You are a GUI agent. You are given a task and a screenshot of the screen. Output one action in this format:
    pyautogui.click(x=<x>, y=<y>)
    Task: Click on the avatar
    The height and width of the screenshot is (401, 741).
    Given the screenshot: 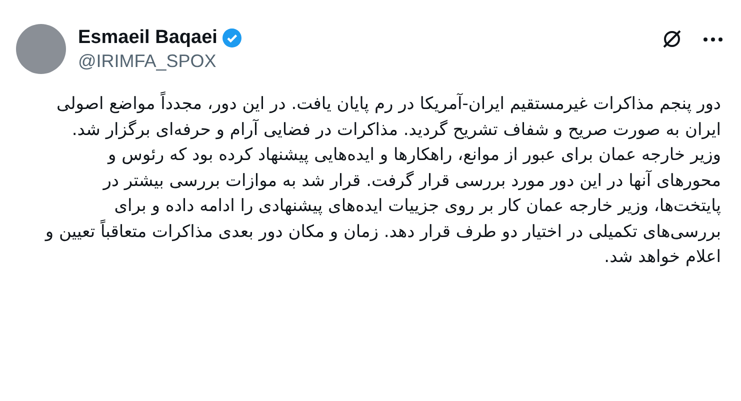 What is the action you would take?
    pyautogui.click(x=41, y=49)
    